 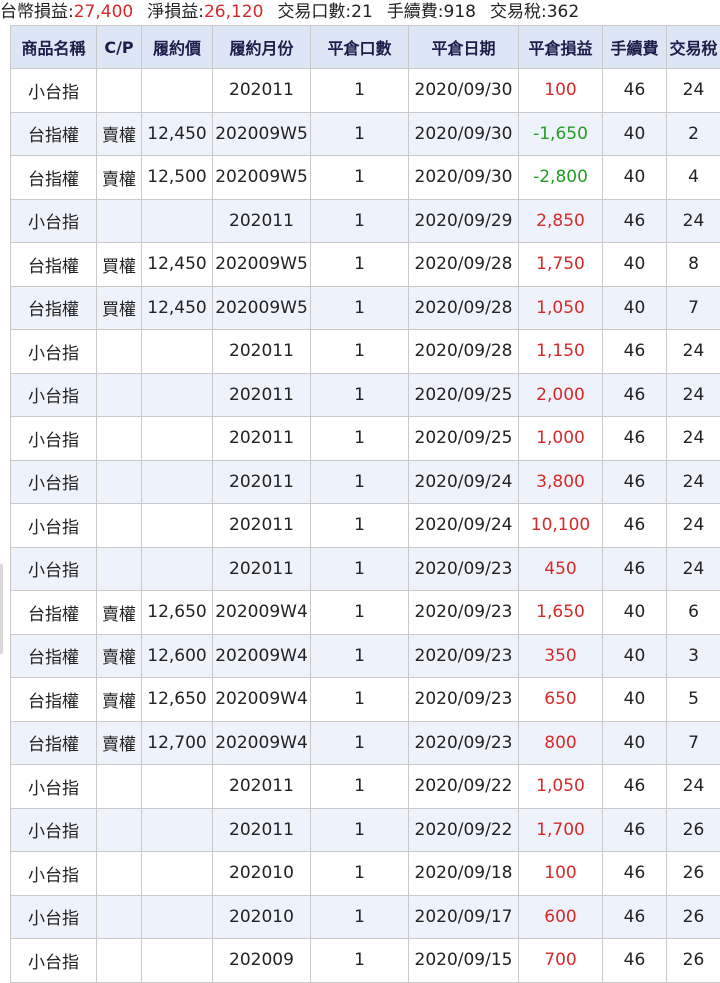 What do you see at coordinates (177, 47) in the screenshot?
I see `column-header-strike: 履約價` at bounding box center [177, 47].